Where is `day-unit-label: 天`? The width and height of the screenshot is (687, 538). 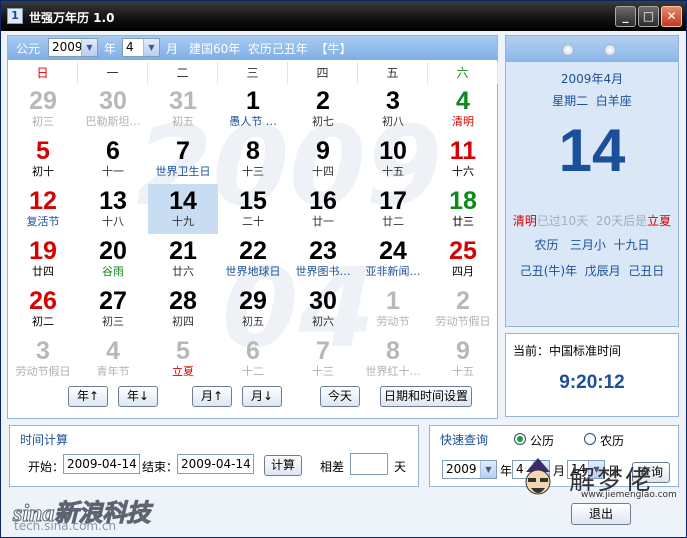 day-unit-label: 天 is located at coordinates (400, 467).